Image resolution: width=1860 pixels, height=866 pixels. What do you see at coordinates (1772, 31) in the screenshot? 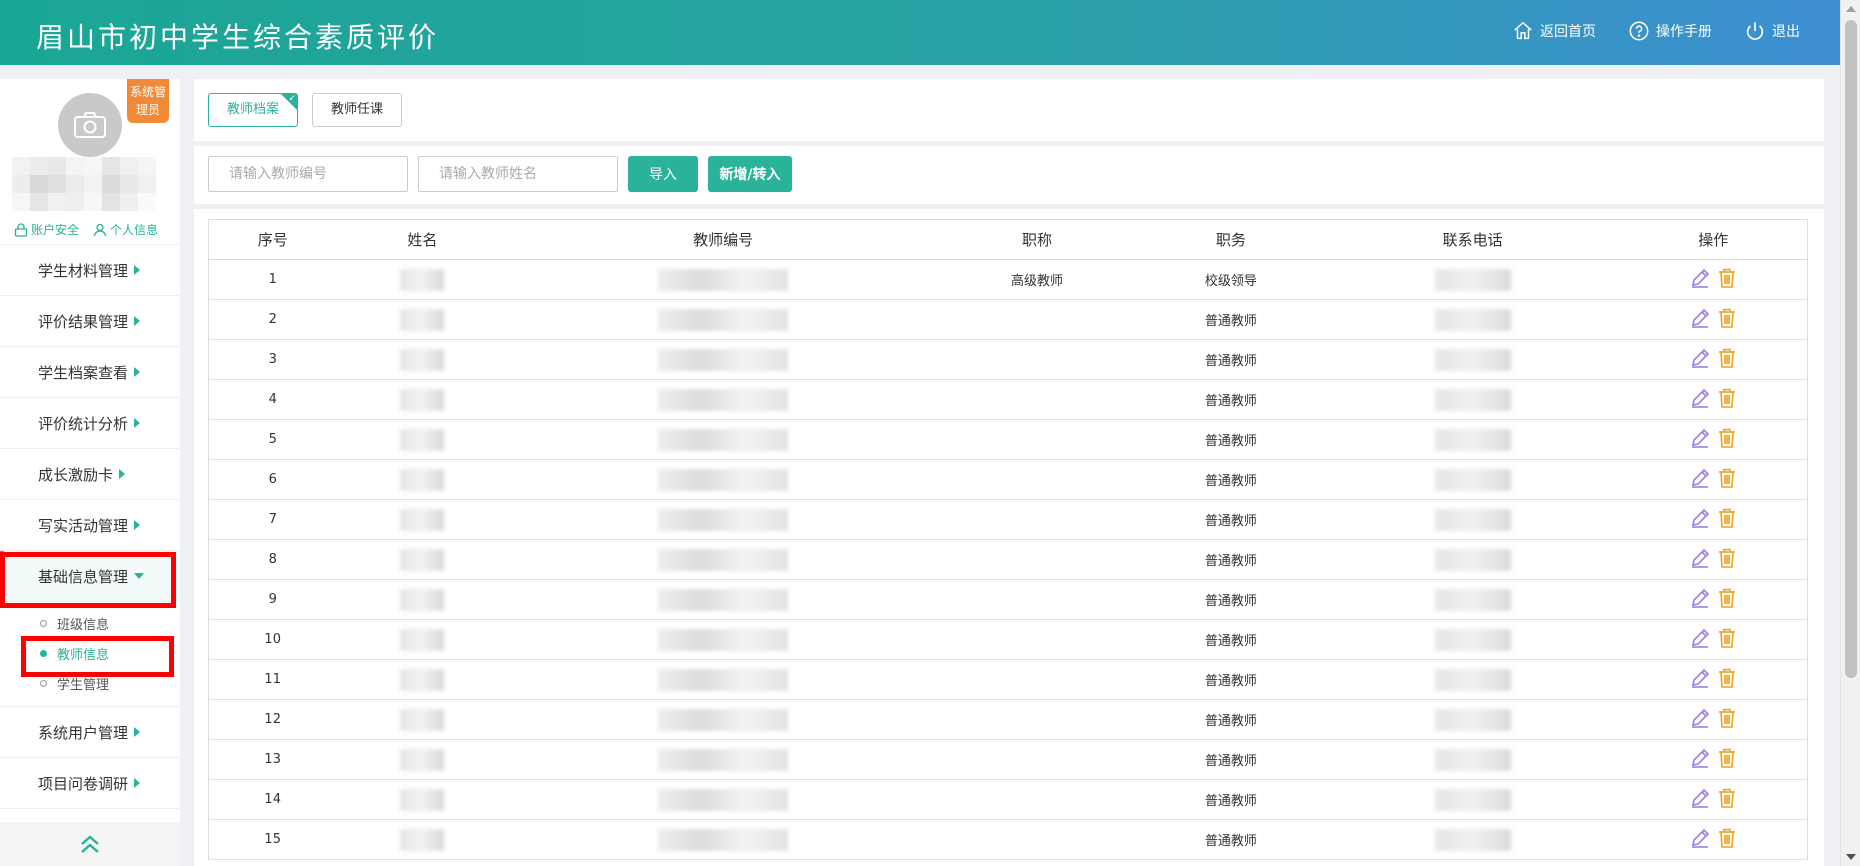
I see `logout-link: 退出` at bounding box center [1772, 31].